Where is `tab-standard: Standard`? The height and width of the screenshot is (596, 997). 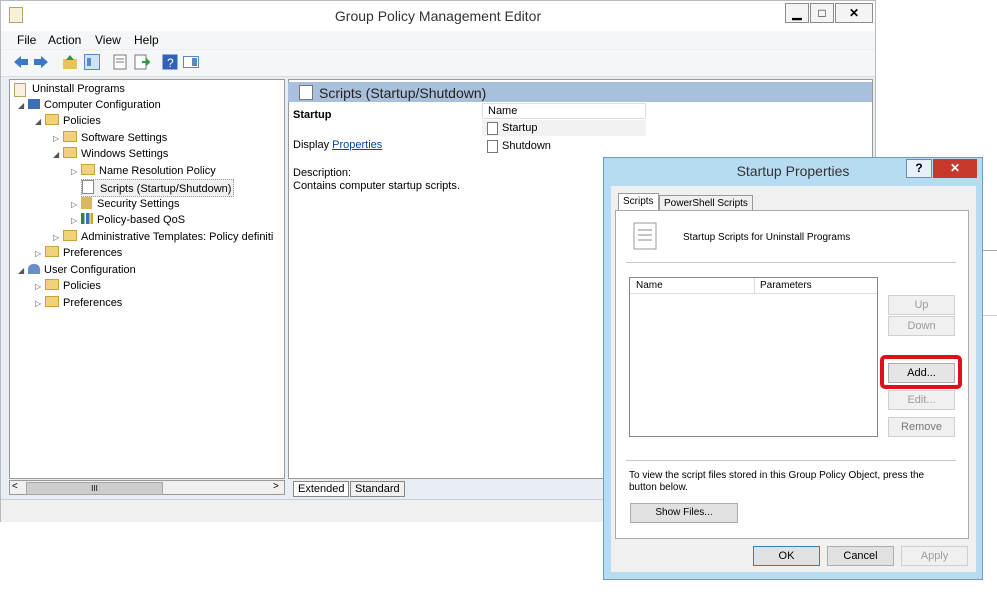
tab-standard: Standard is located at coordinates (377, 489).